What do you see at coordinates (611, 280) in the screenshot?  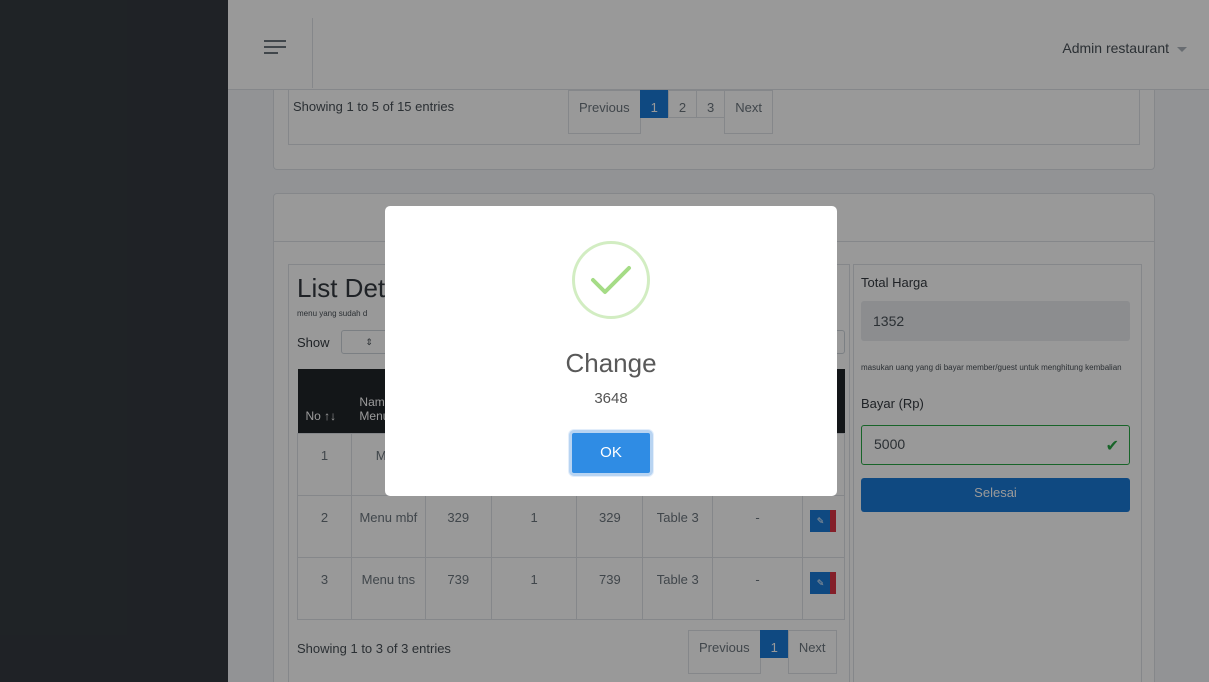 I see `success-check-icon` at bounding box center [611, 280].